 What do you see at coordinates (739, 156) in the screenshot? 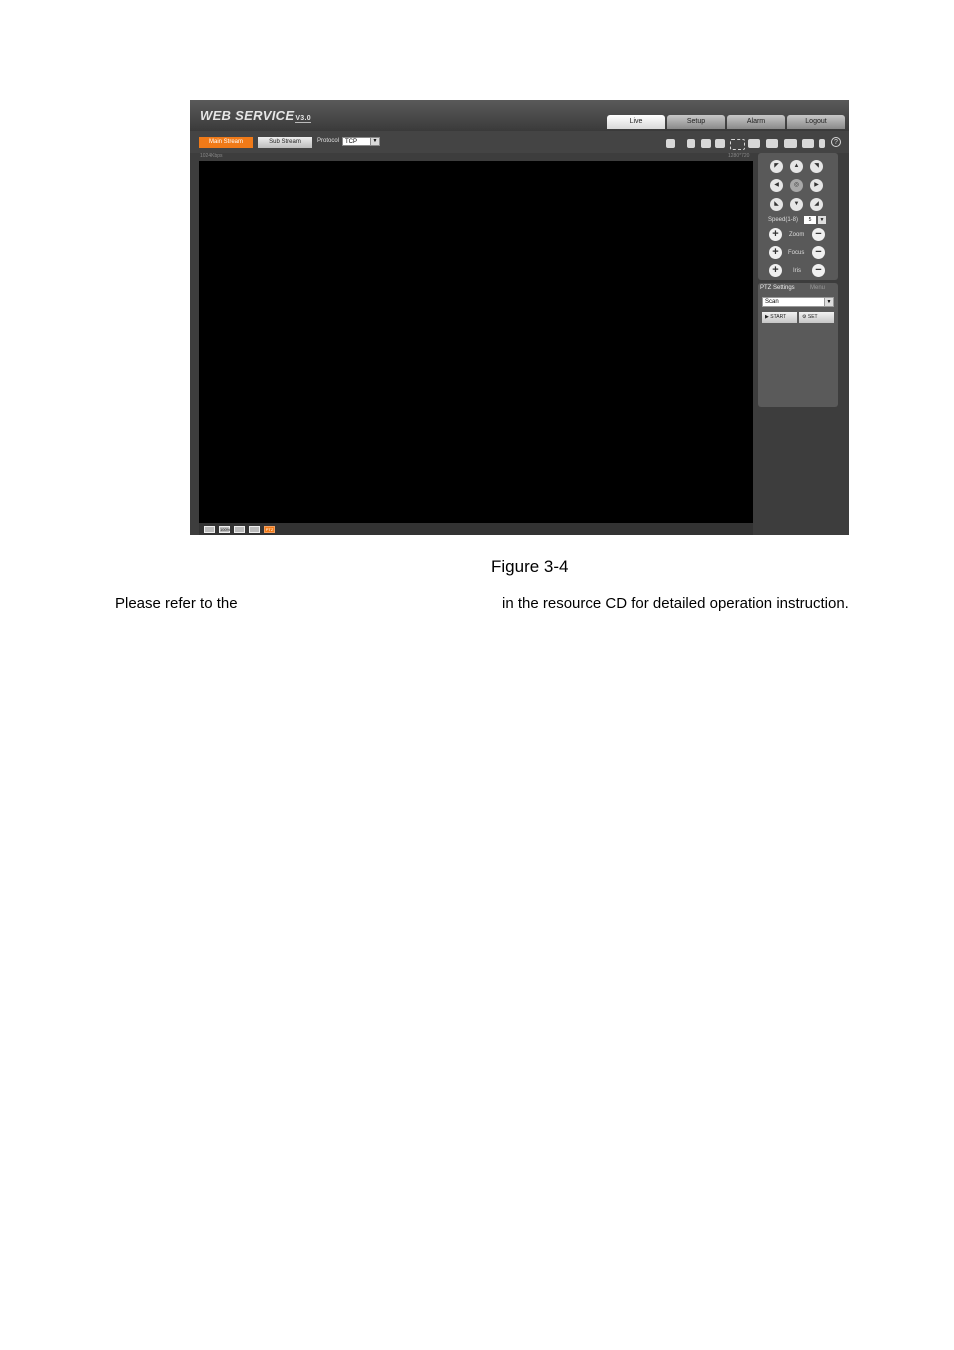
I see `resolution-readout: 1280*720` at bounding box center [739, 156].